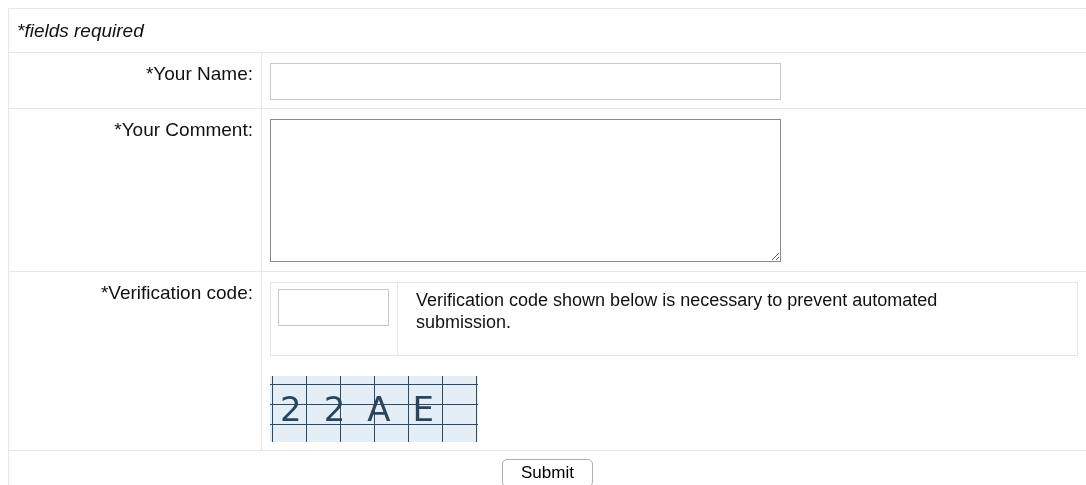 The image size is (1086, 485). What do you see at coordinates (333, 307) in the screenshot?
I see `verification-field` at bounding box center [333, 307].